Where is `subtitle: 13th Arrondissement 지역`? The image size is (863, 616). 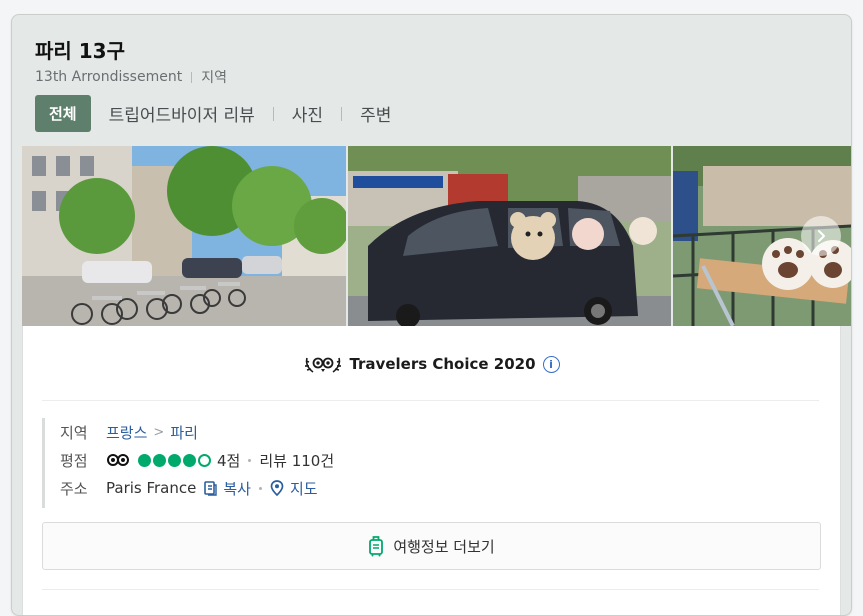 subtitle: 13th Arrondissement 지역 is located at coordinates (131, 77).